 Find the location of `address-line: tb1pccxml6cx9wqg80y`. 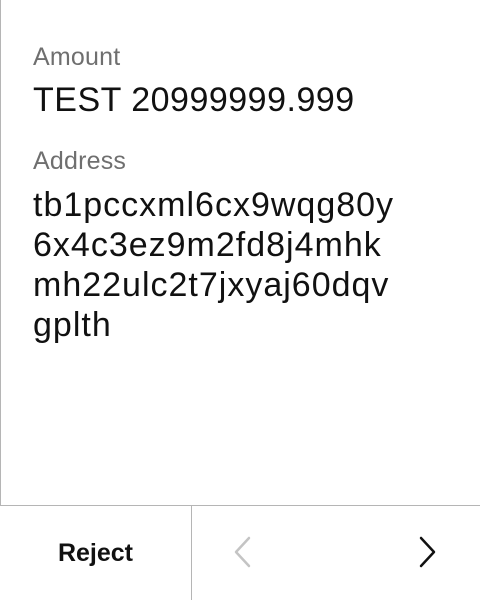

address-line: tb1pccxml6cx9wqg80y is located at coordinates (214, 205).